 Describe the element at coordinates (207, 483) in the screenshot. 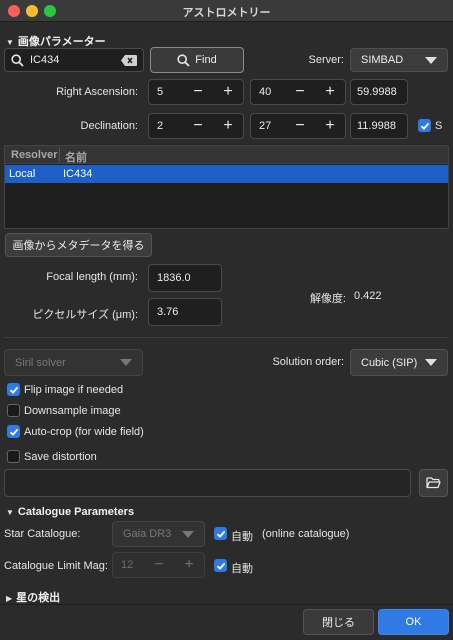

I see `distortion-file-field` at that location.